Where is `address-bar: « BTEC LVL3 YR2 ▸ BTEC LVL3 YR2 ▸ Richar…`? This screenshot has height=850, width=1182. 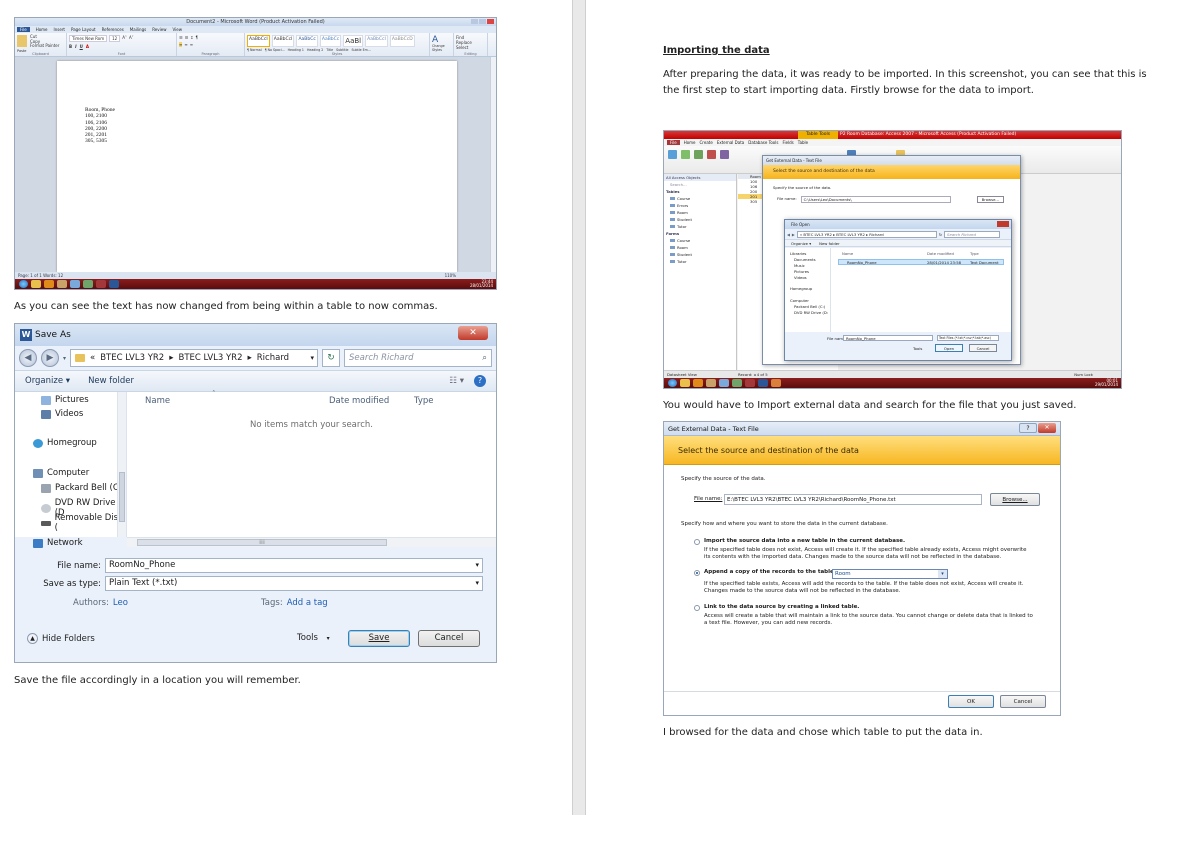 address-bar: « BTEC LVL3 YR2 ▸ BTEC LVL3 YR2 ▸ Richar… is located at coordinates (194, 358).